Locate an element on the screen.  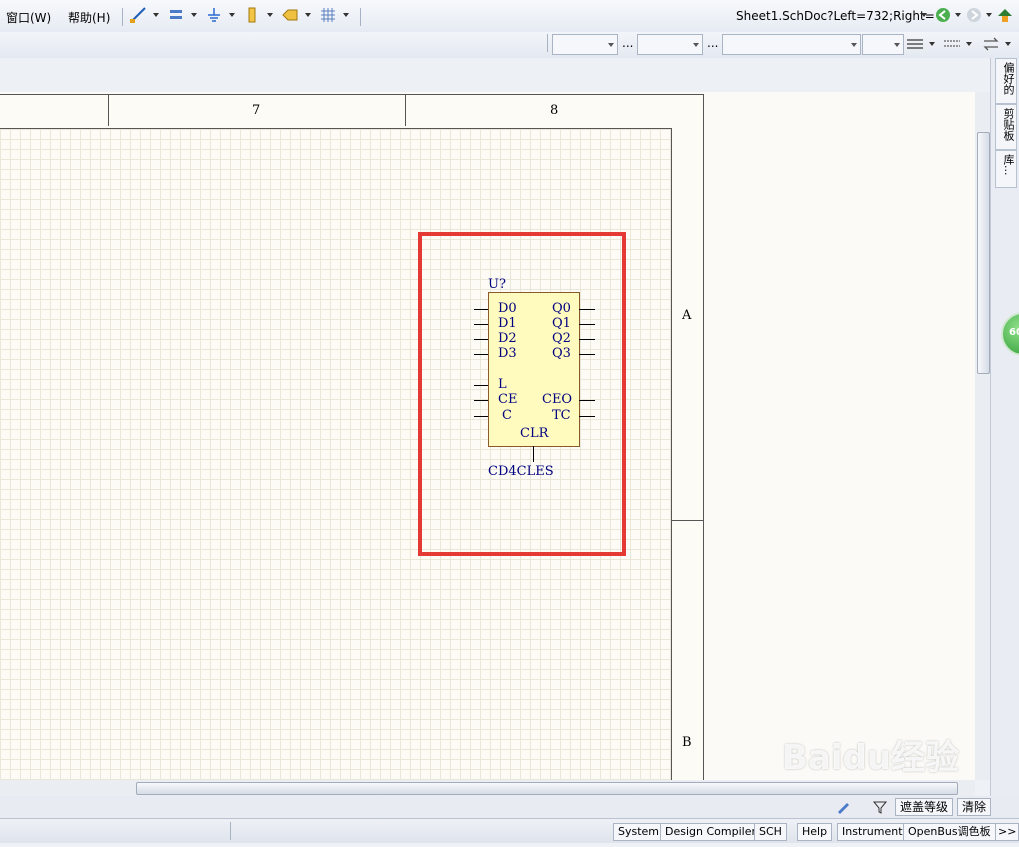
zone-row-label: B is located at coordinates (687, 742).